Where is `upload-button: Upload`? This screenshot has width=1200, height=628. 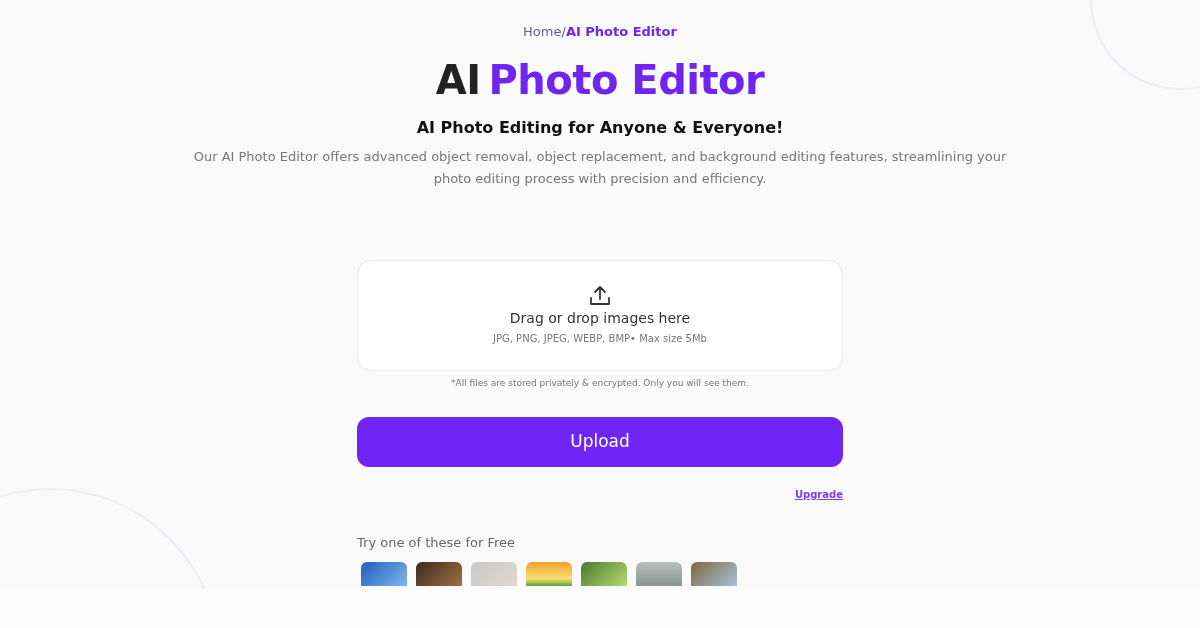
upload-button: Upload is located at coordinates (600, 442).